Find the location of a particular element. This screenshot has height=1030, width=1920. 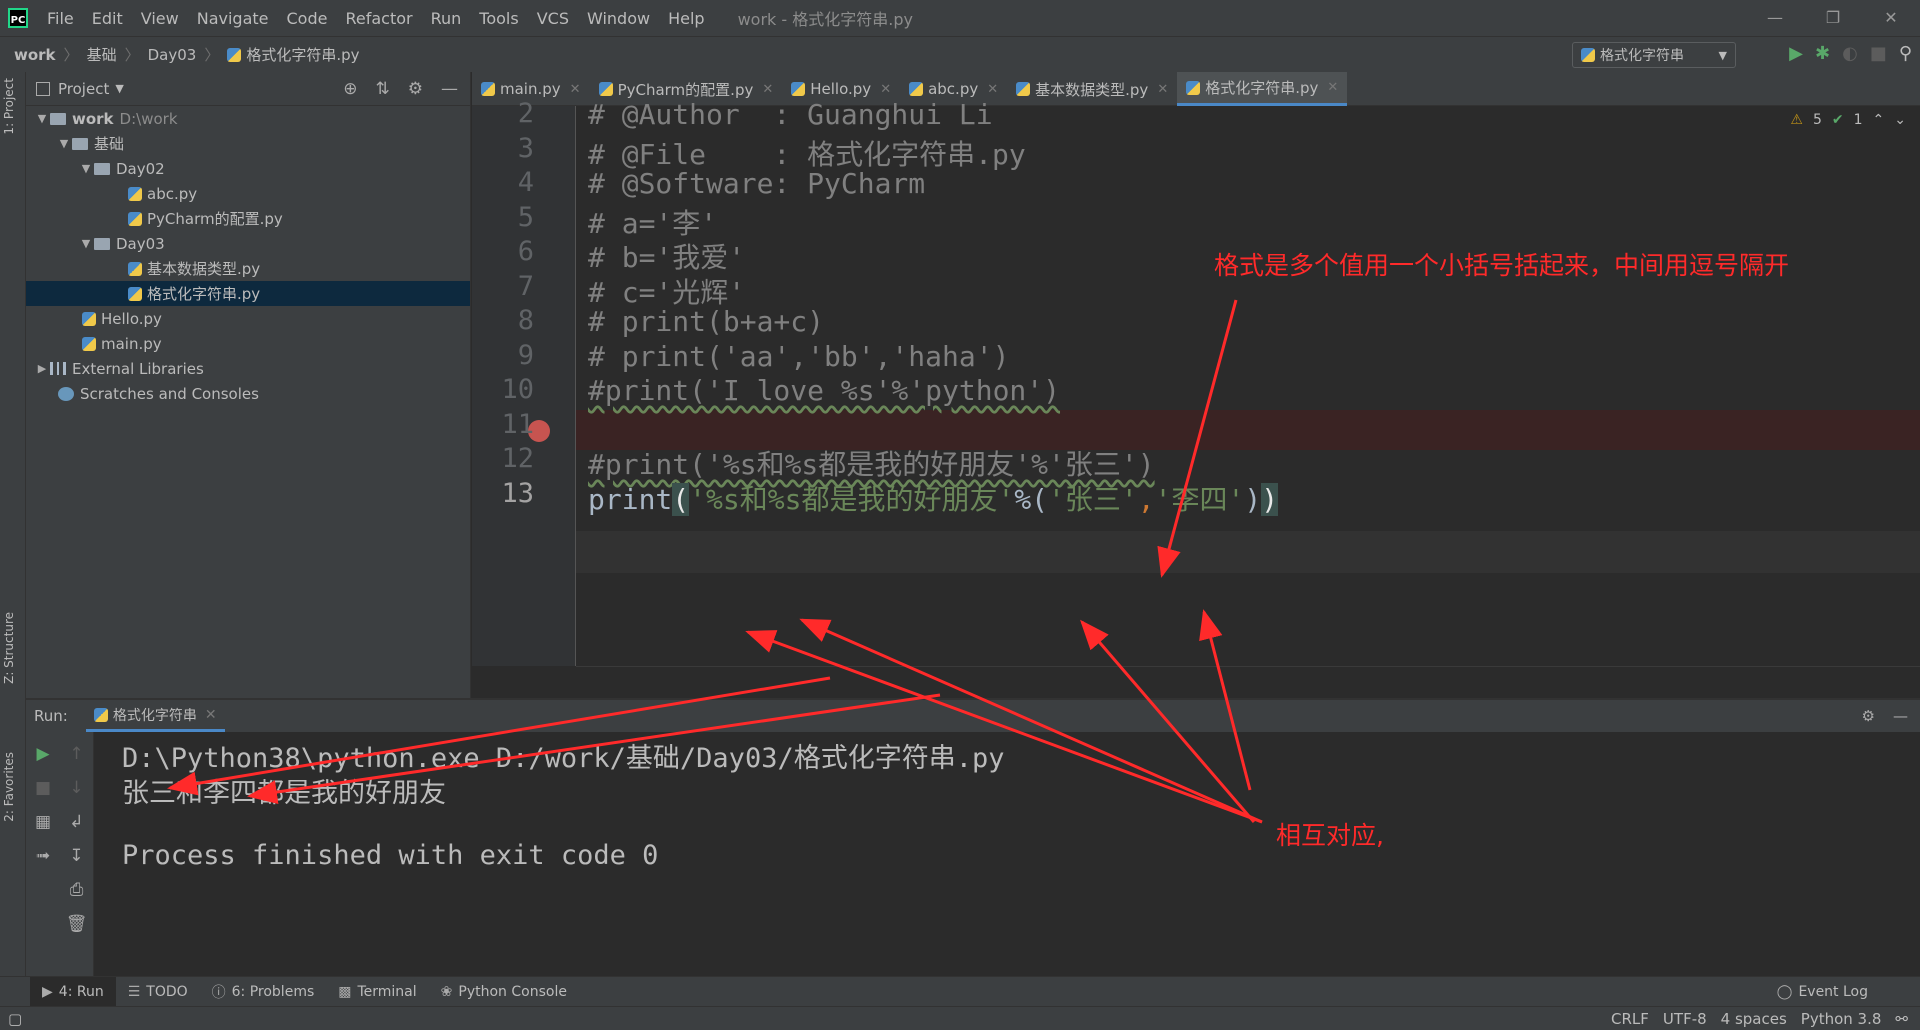

tab-structure: Z: Structure is located at coordinates (9, 648).